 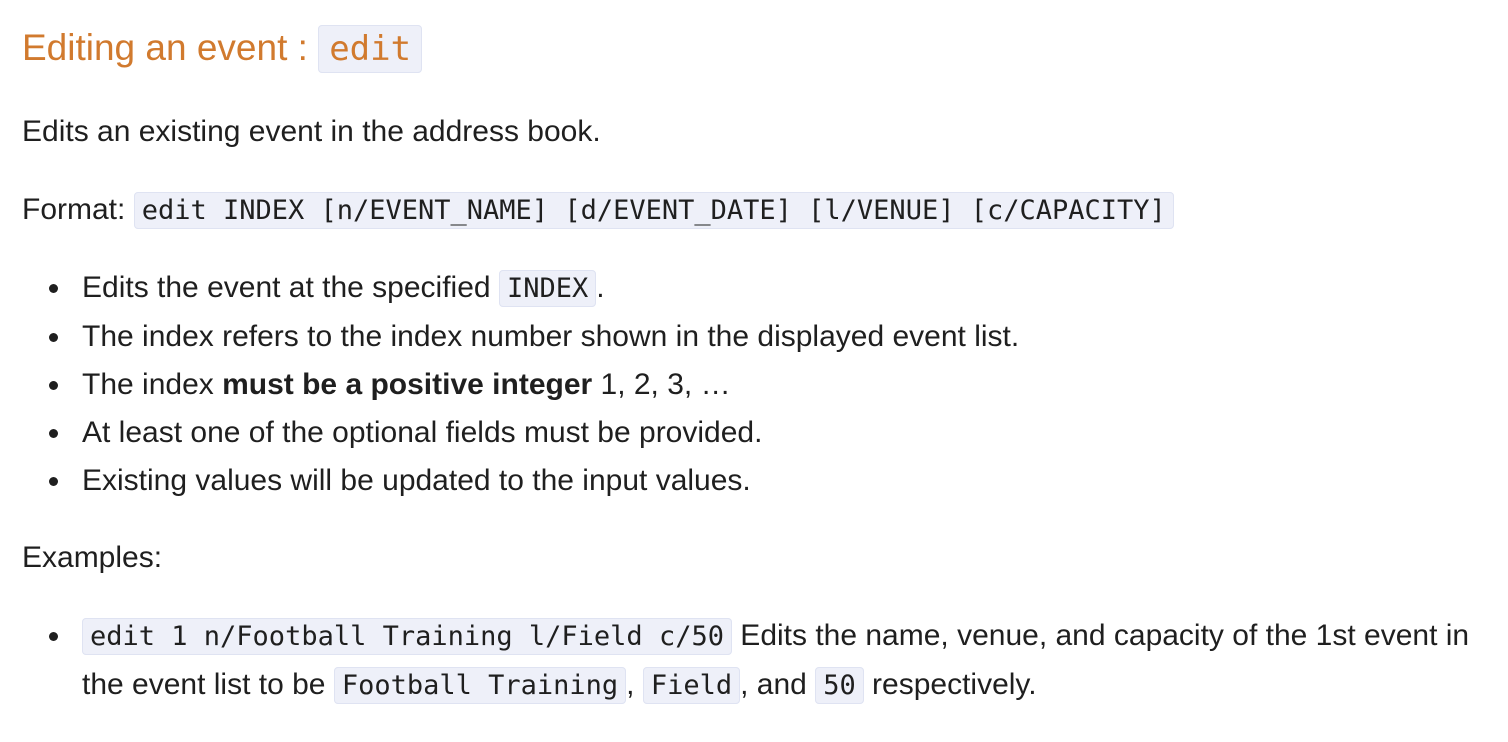 I want to click on heading-command-code: edit, so click(x=370, y=49).